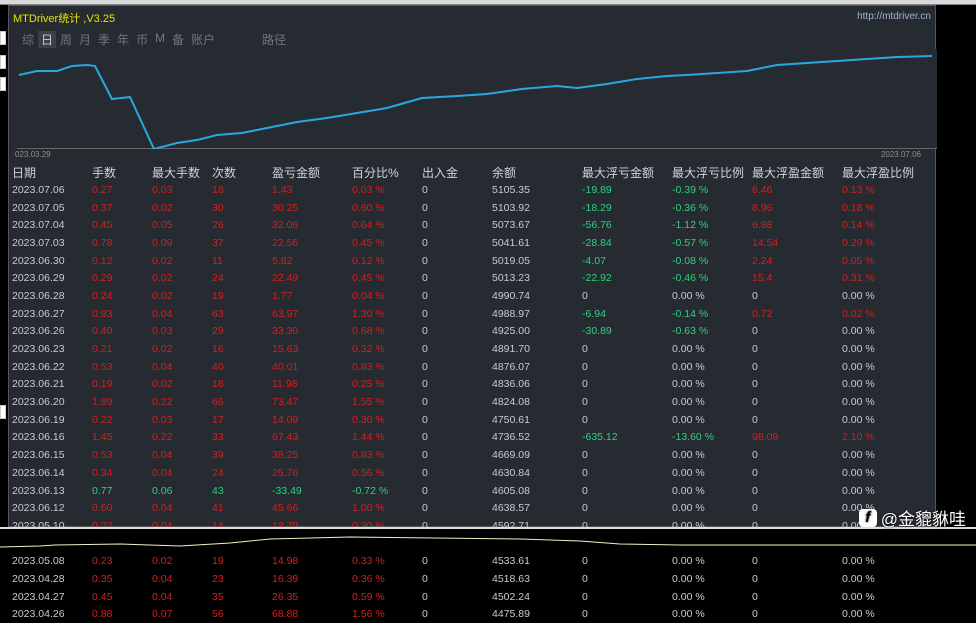  Describe the element at coordinates (627, 278) in the screenshot. I see `cell-8: -22.92` at that location.